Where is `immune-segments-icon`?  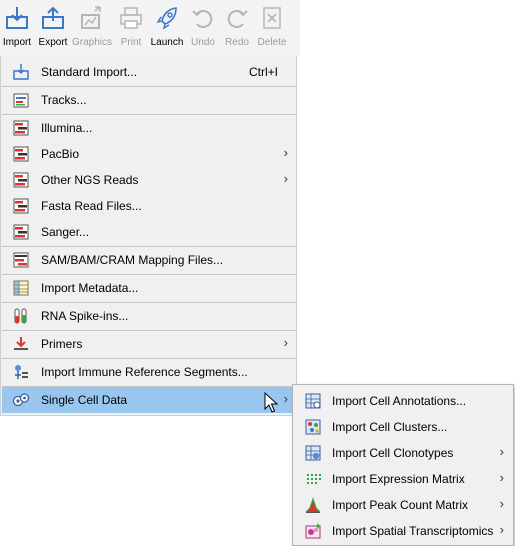 immune-segments-icon is located at coordinates (21, 372).